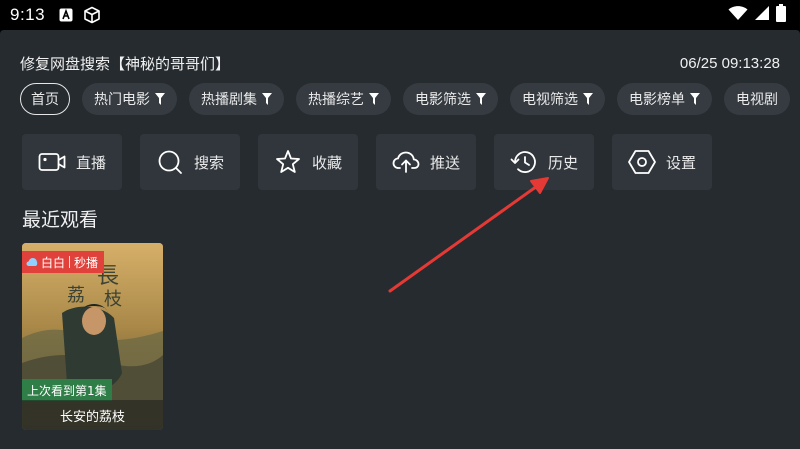 This screenshot has width=800, height=449. What do you see at coordinates (236, 99) in the screenshot?
I see `tab-hot-series: 热播剧集` at bounding box center [236, 99].